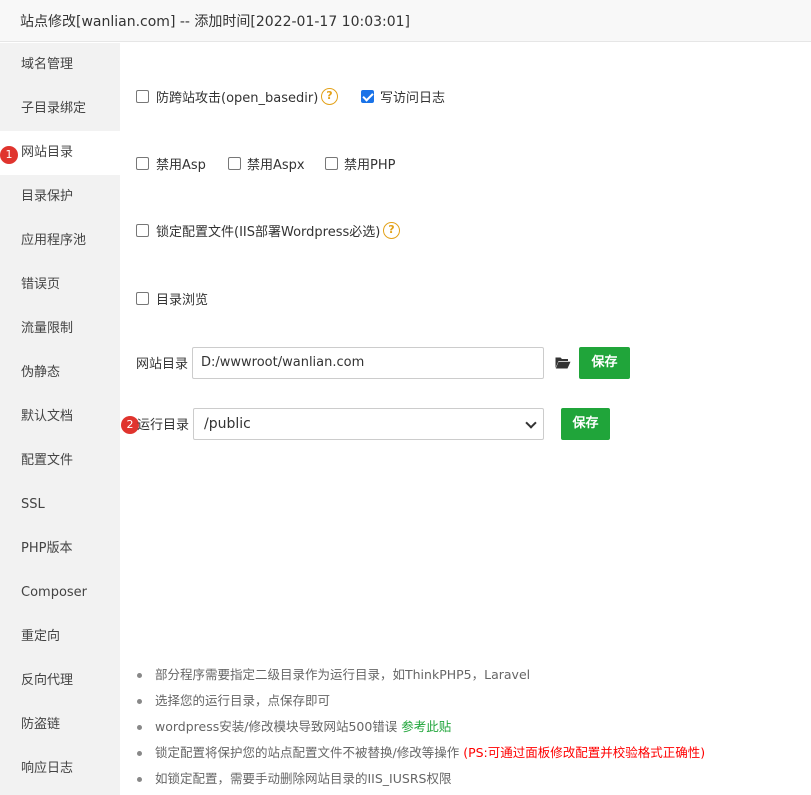 Image resolution: width=811 pixels, height=795 pixels. Describe the element at coordinates (331, 163) in the screenshot. I see `disable-php-checkbox` at that location.